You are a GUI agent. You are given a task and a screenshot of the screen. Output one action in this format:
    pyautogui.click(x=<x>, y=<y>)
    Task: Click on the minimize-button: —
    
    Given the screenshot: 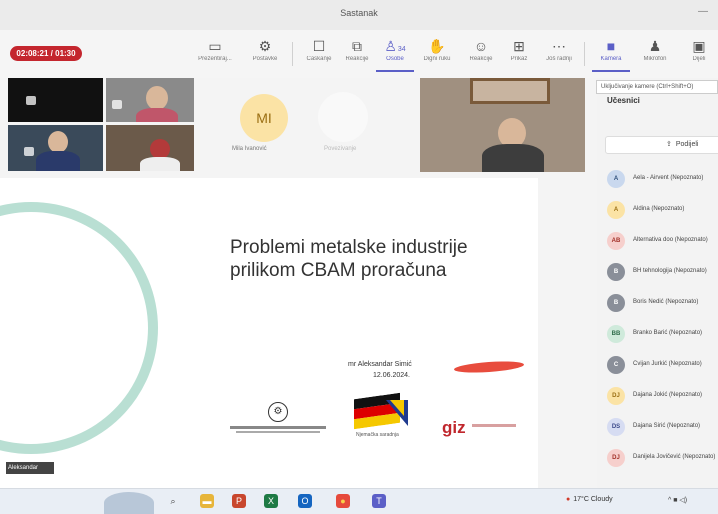 What is the action you would take?
    pyautogui.click(x=703, y=11)
    